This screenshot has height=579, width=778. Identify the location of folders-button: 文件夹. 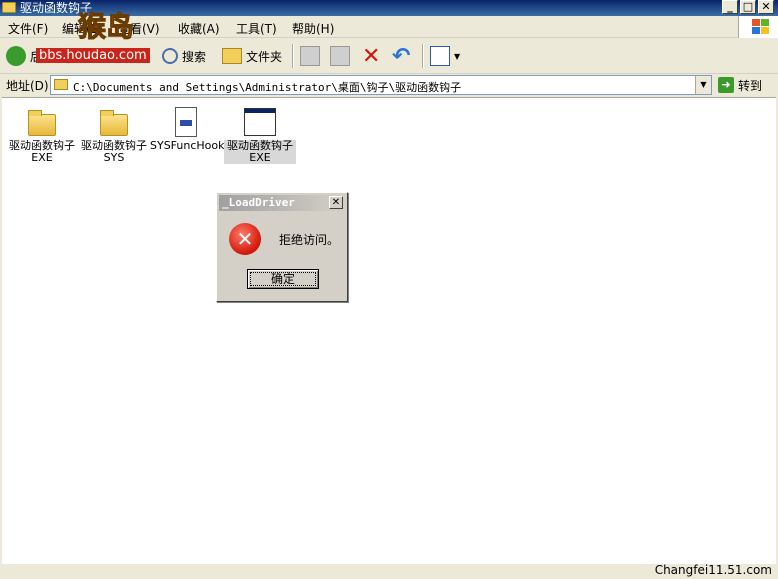
(252, 56).